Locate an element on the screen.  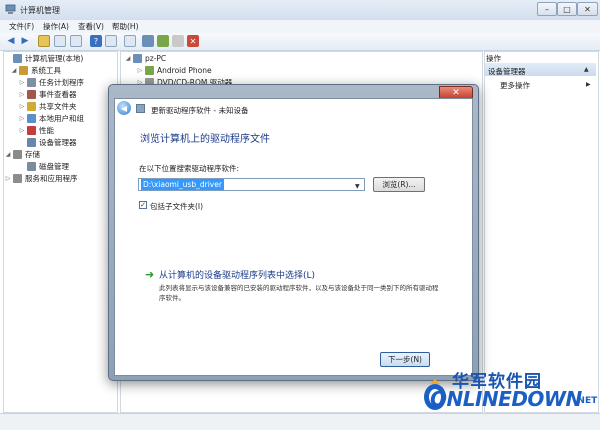
tree-item-label: 共享文件夹 is located at coordinates (58, 106).